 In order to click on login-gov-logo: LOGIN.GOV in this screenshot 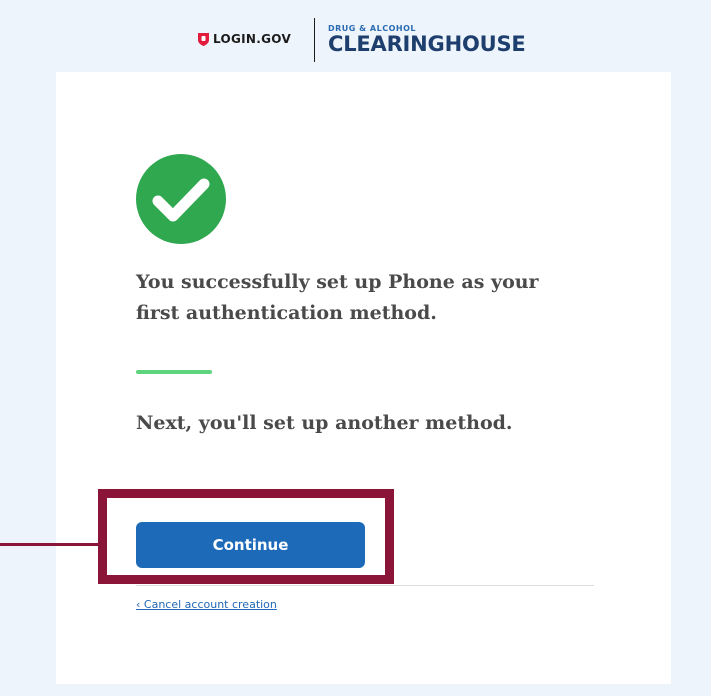, I will do `click(244, 39)`.